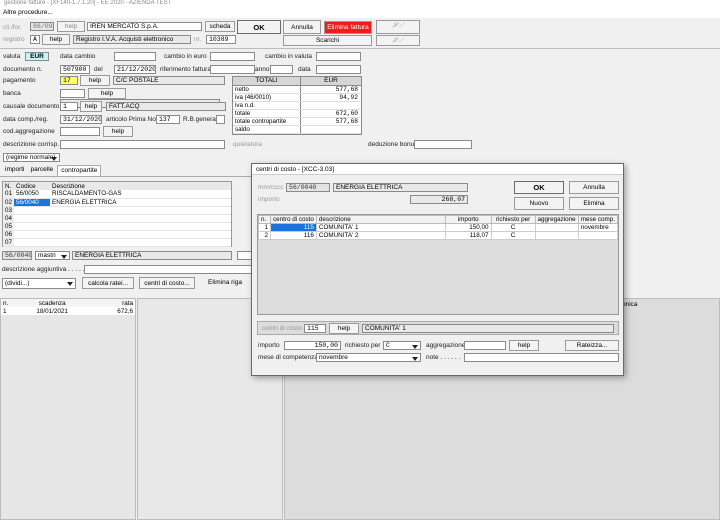 Image resolution: width=720 pixels, height=520 pixels. I want to click on del-field: 21/12/2020, so click(135, 69).